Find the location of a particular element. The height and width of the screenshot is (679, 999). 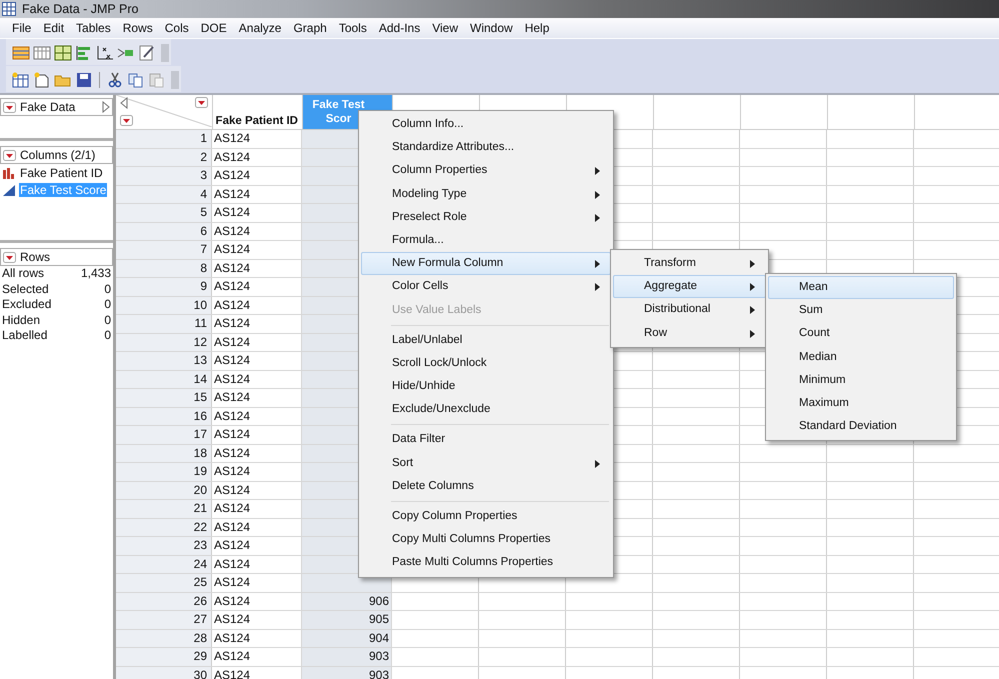

menu-item: Rows is located at coordinates (137, 28).